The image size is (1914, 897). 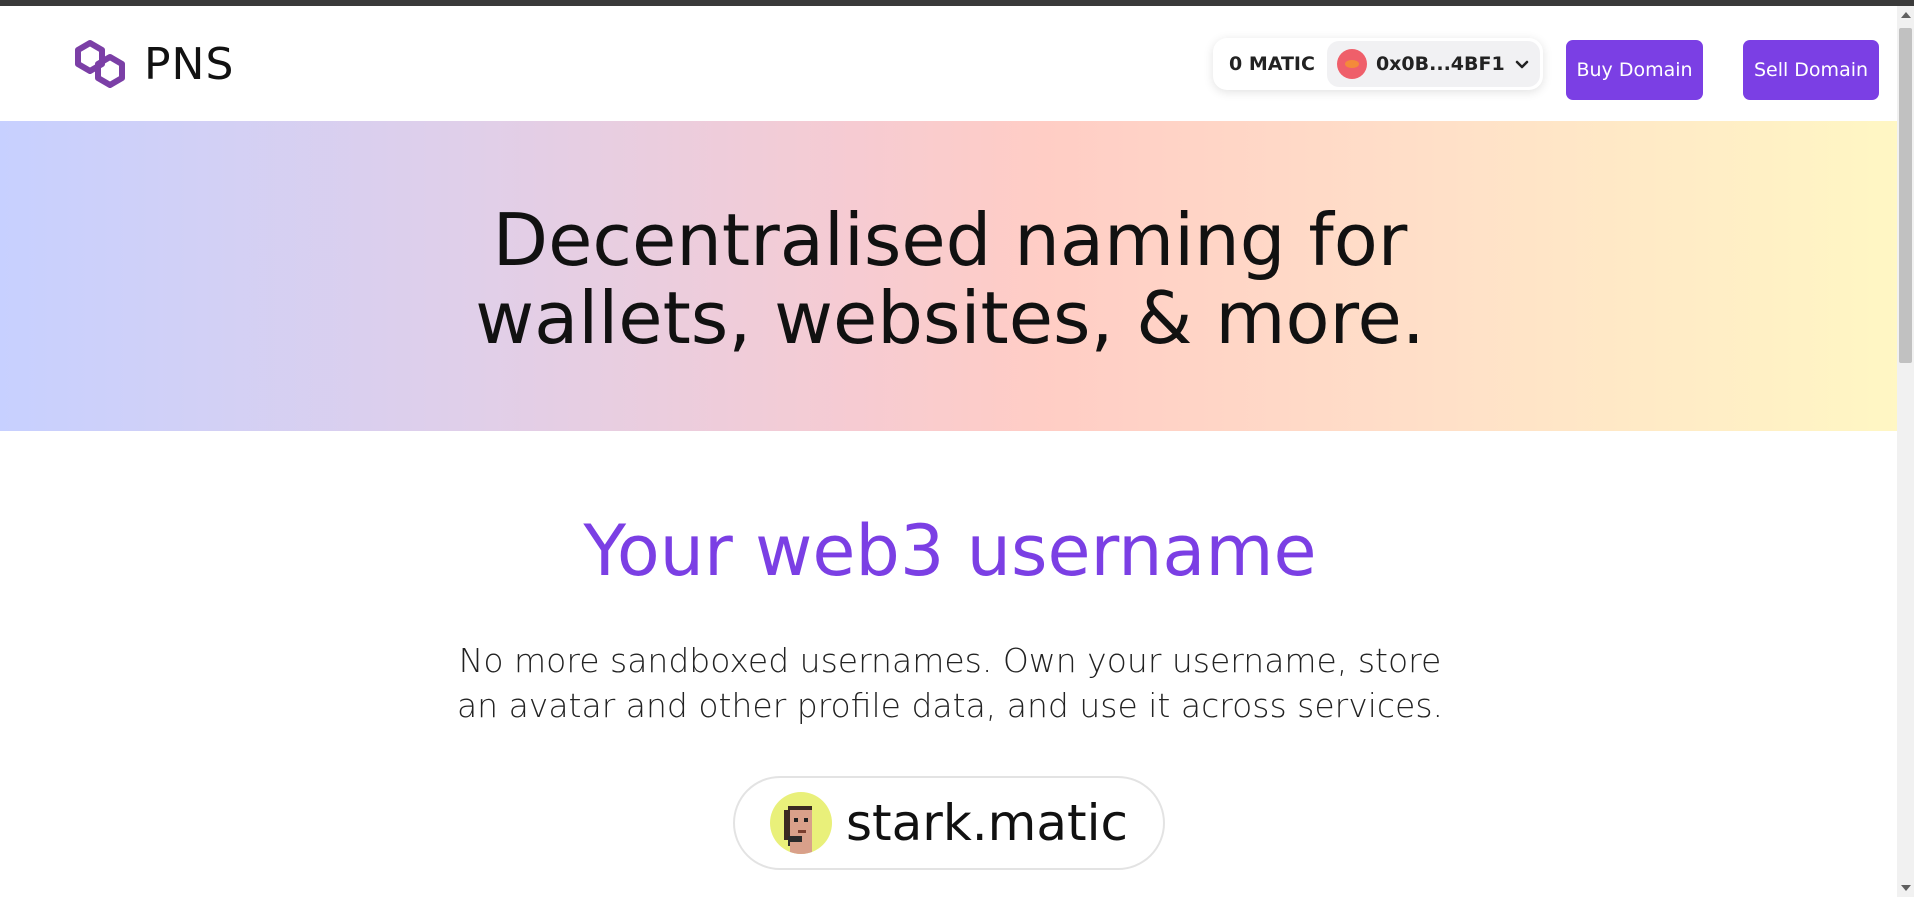 I want to click on wallet-balance: 0 MATIC, so click(x=1272, y=64).